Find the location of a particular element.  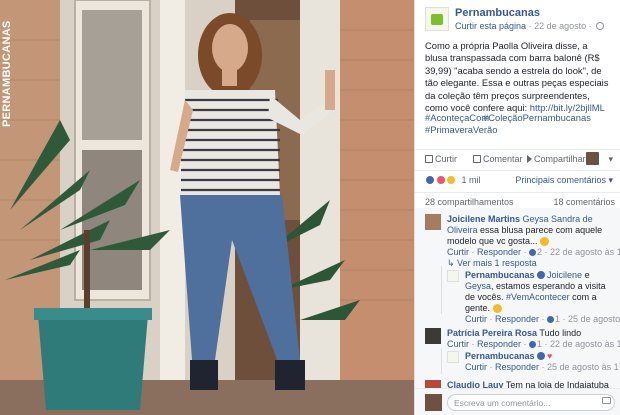

comment-action-button: Comentar is located at coordinates (498, 159).